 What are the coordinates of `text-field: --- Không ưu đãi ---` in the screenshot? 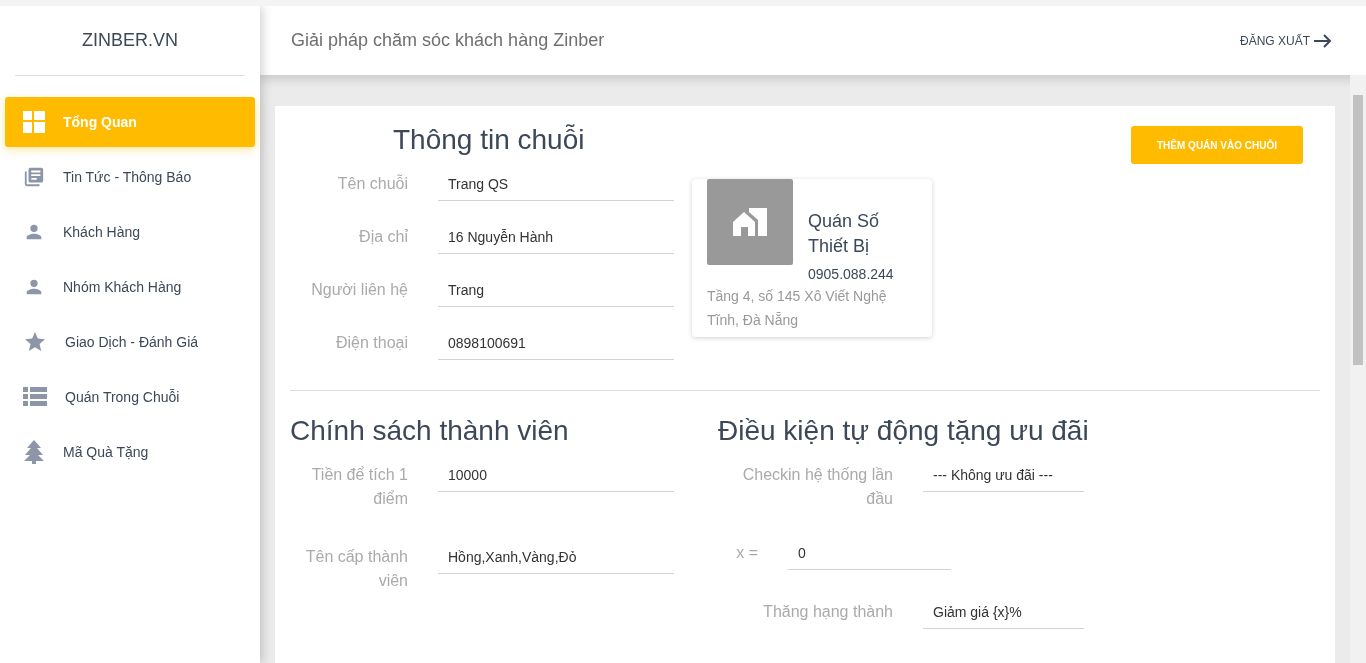 It's located at (1003, 476).